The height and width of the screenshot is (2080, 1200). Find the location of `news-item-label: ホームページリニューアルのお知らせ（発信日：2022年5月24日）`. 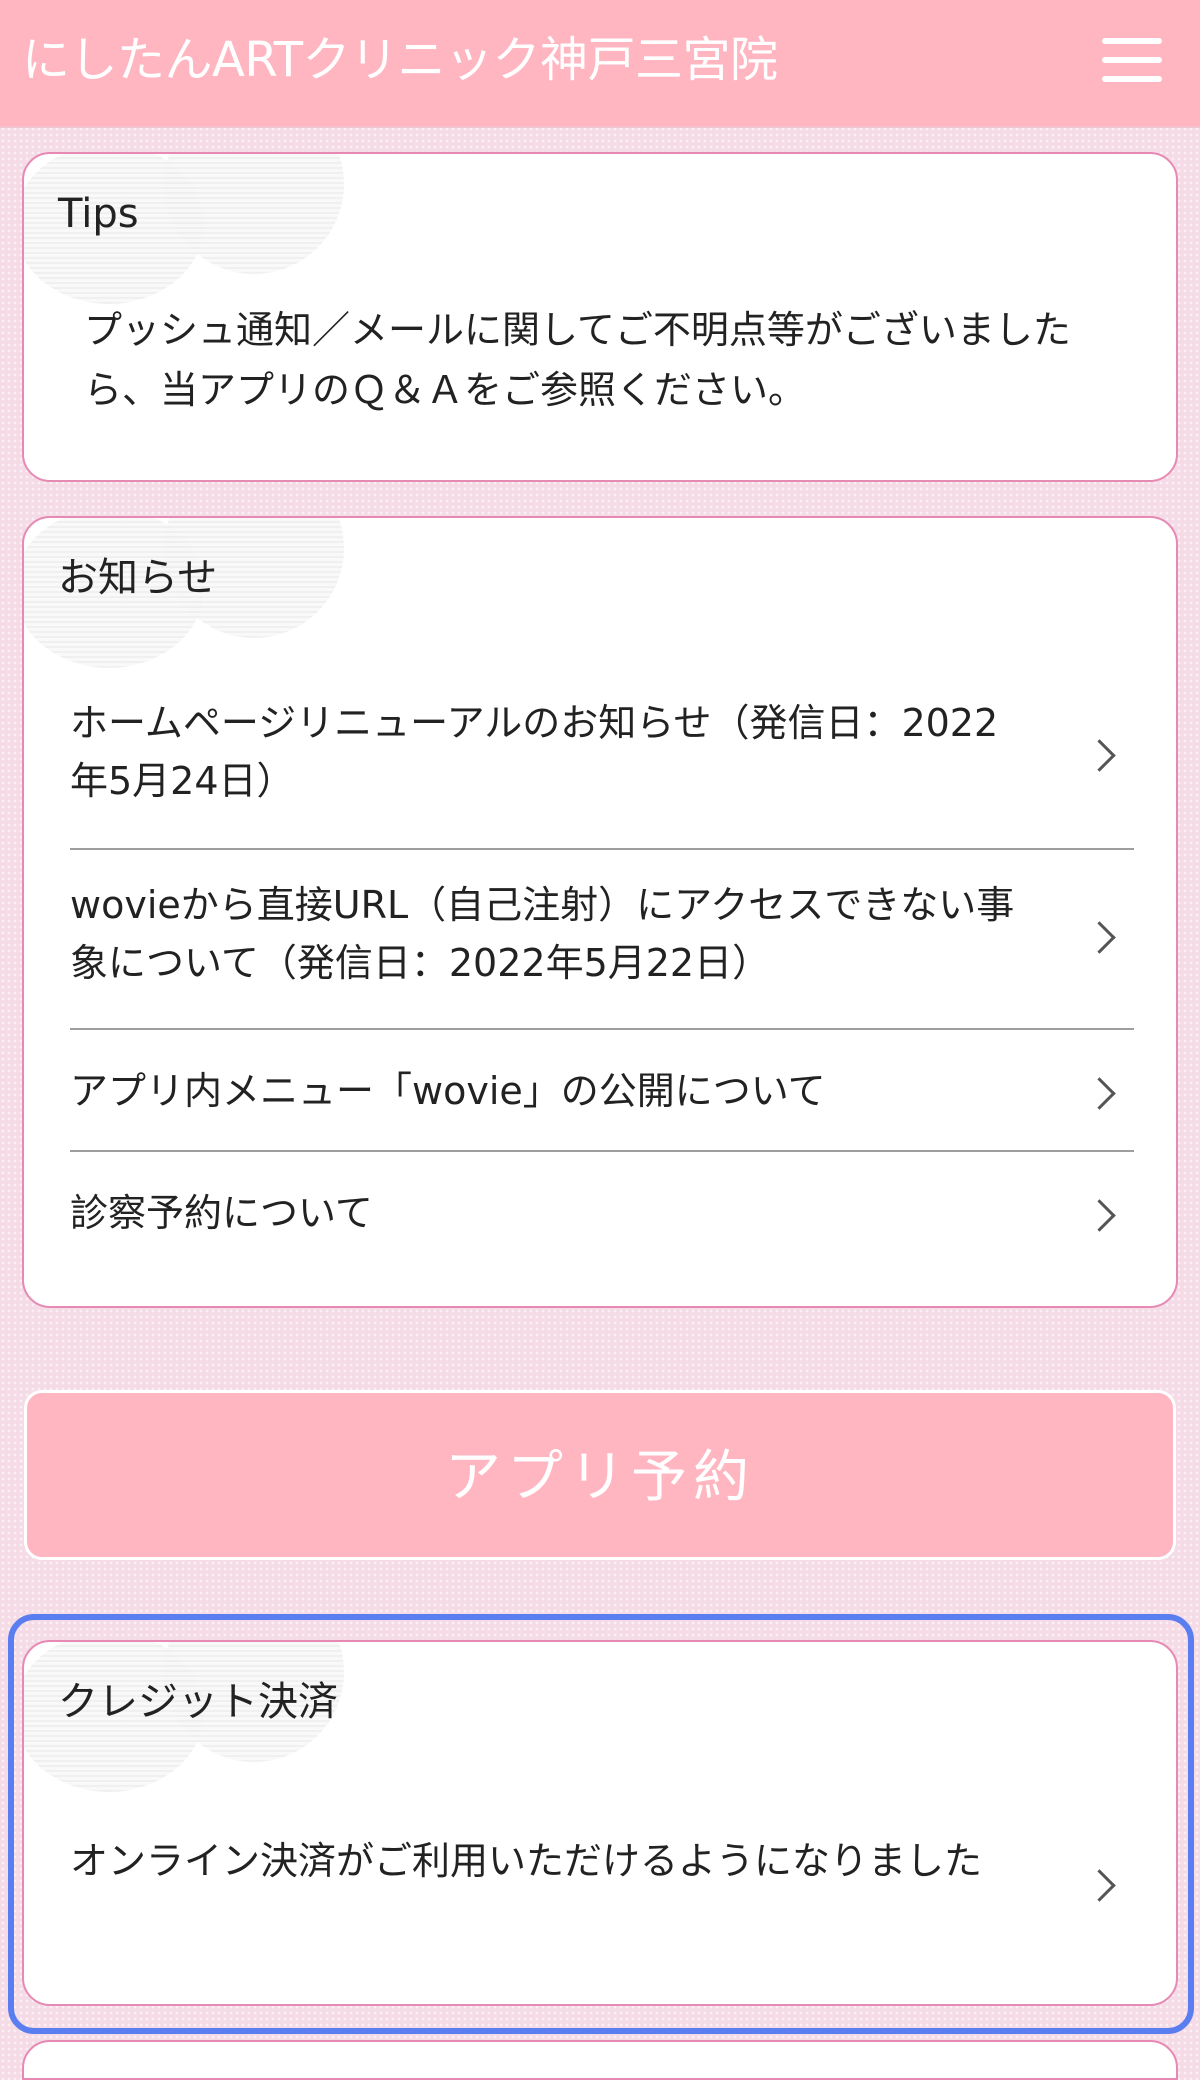

news-item-label: ホームページリニューアルのお知らせ（発信日：2022年5月24日） is located at coordinates (534, 752).